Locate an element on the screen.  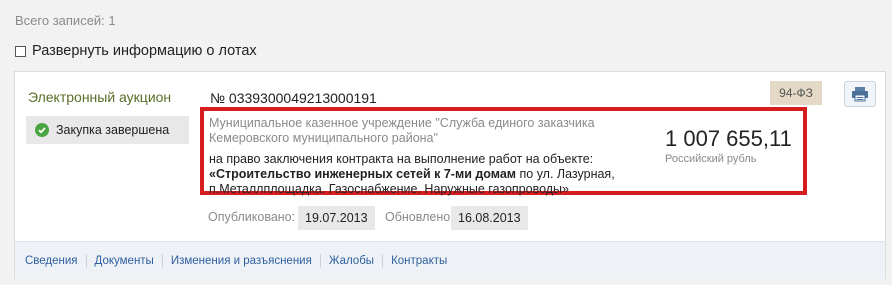
print-button is located at coordinates (860, 94).